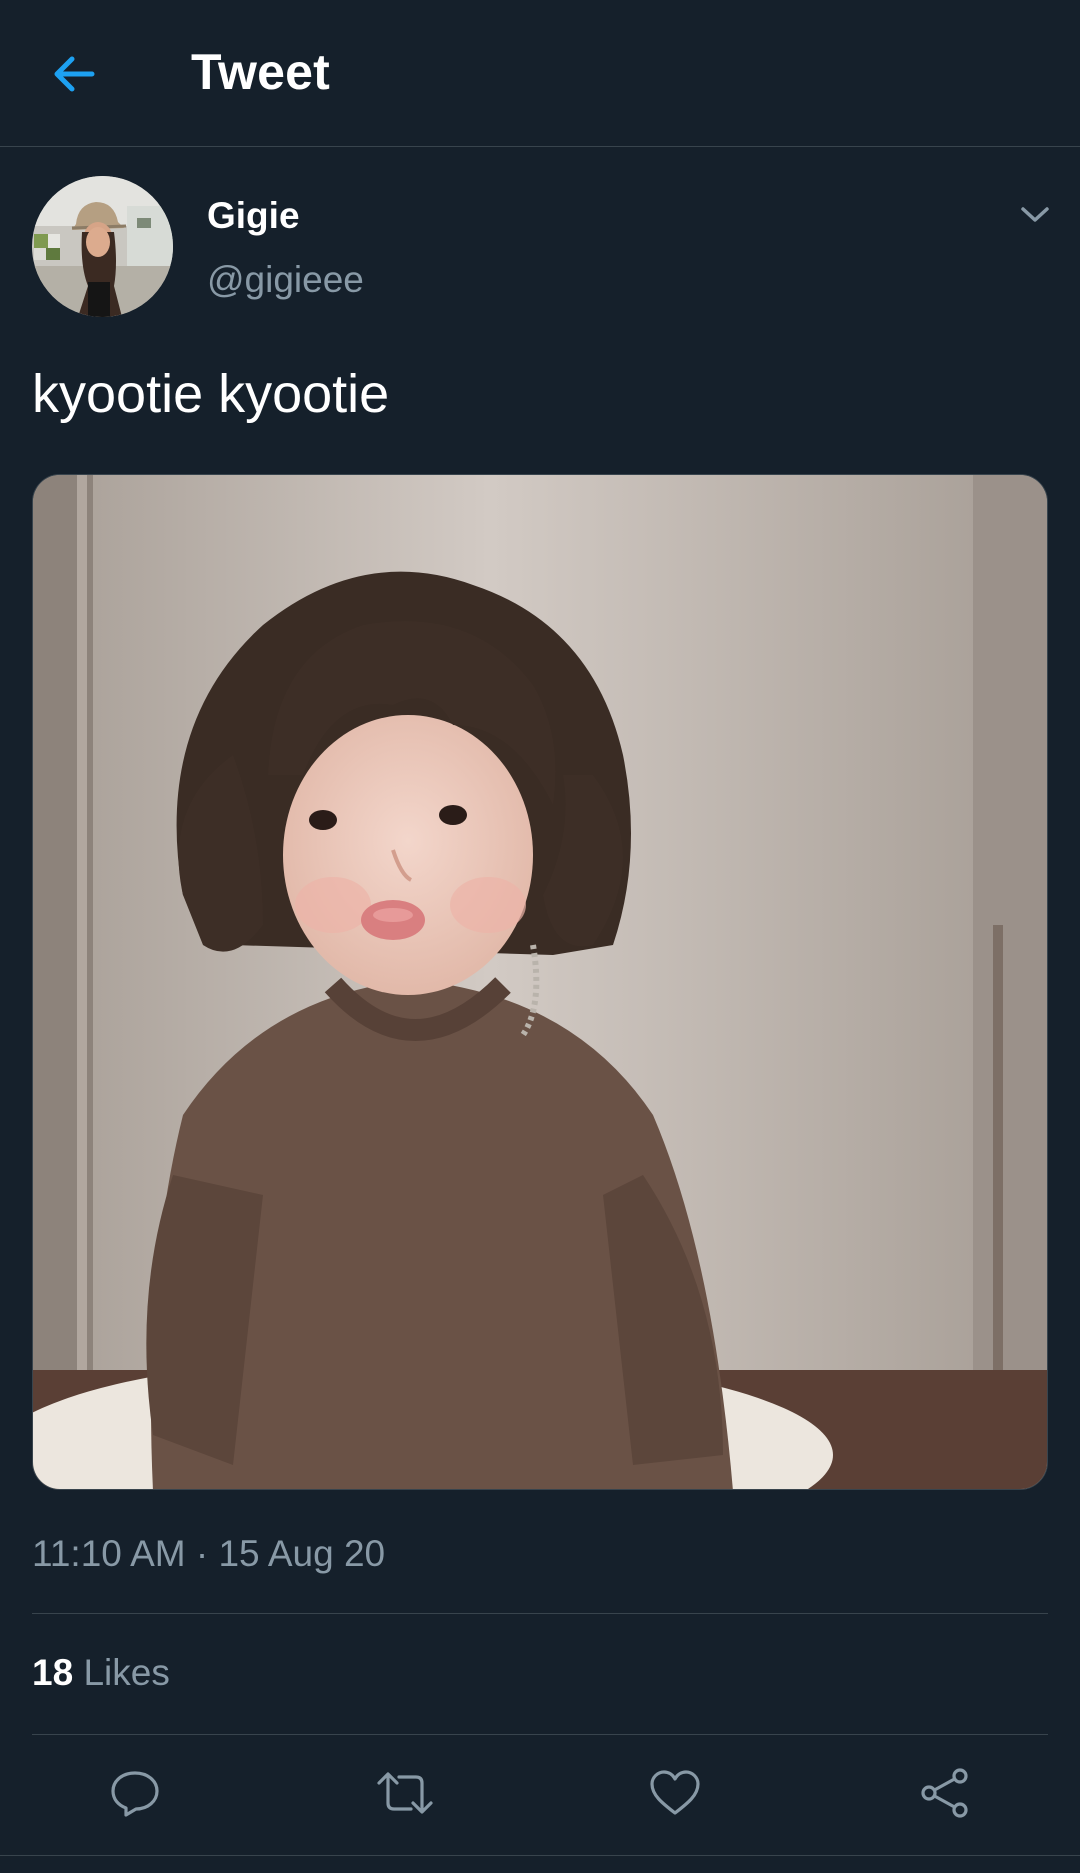 The width and height of the screenshot is (1080, 1873). I want to click on author-display-name: Gigie, so click(253, 216).